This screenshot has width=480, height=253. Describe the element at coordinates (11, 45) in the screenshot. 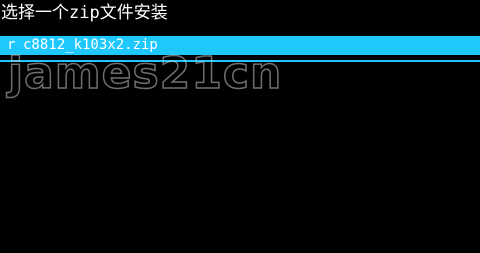

I see `selection-bullet-icon: r` at that location.